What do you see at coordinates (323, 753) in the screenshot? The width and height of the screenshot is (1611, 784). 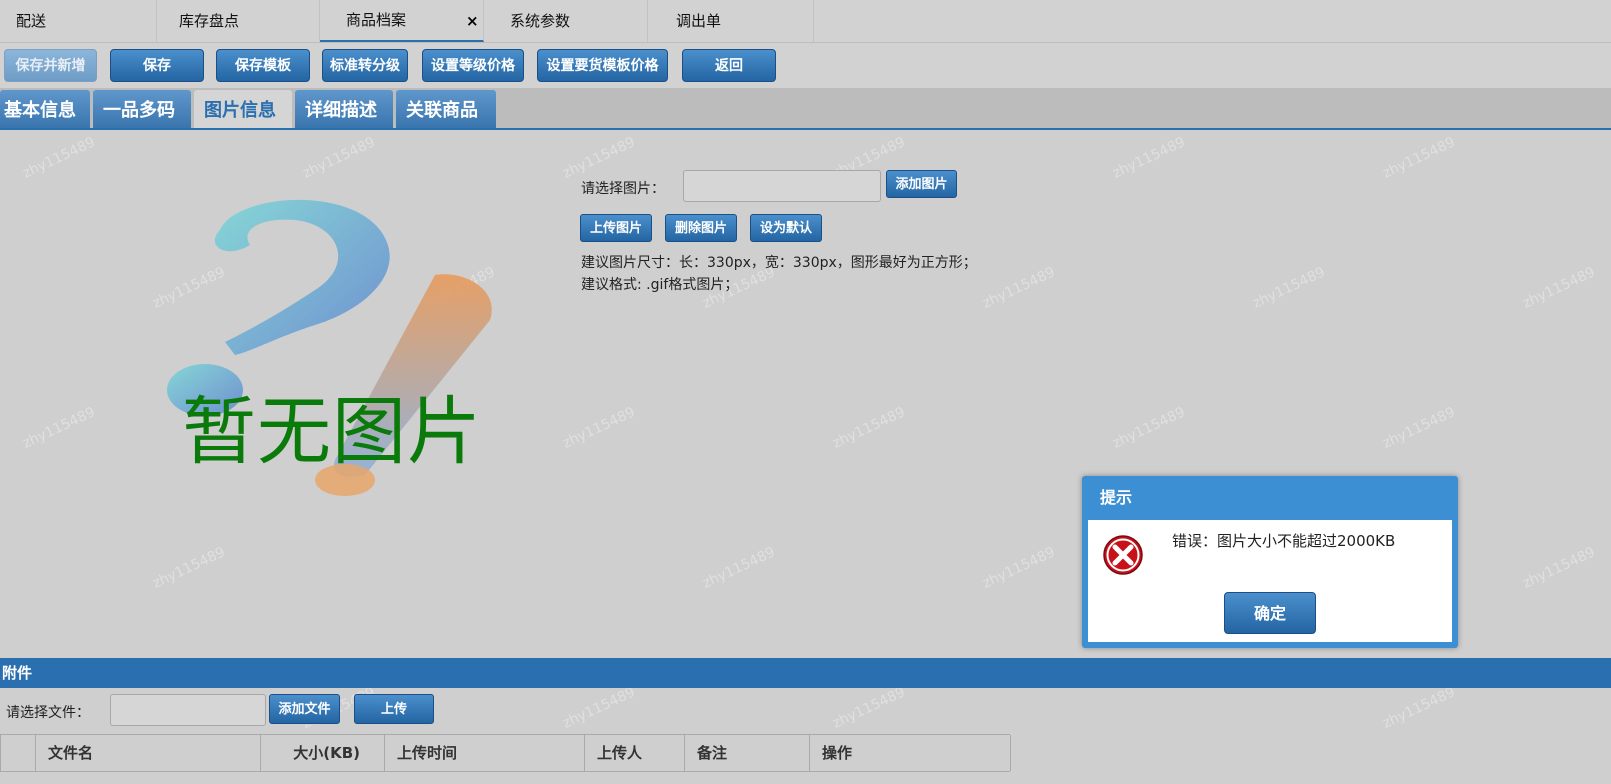 I see `column-size: 大小(KB)` at bounding box center [323, 753].